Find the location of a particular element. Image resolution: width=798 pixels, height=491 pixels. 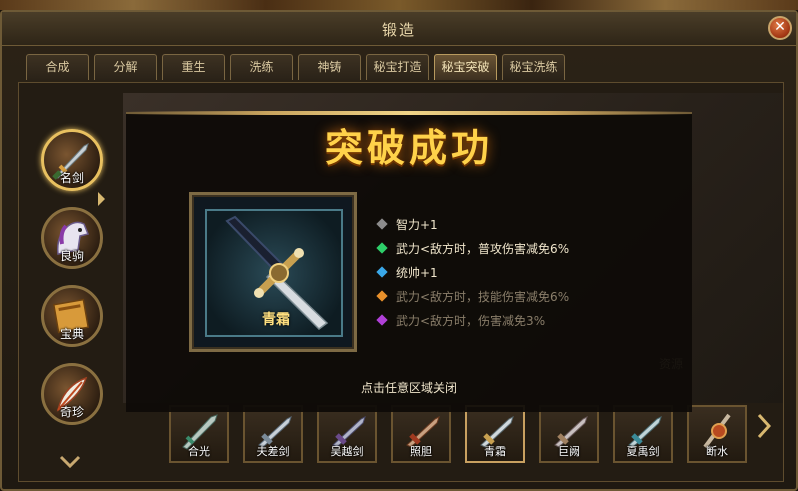

attribute-row: 武力<敌方时，伤害减免3% is located at coordinates (472, 320).